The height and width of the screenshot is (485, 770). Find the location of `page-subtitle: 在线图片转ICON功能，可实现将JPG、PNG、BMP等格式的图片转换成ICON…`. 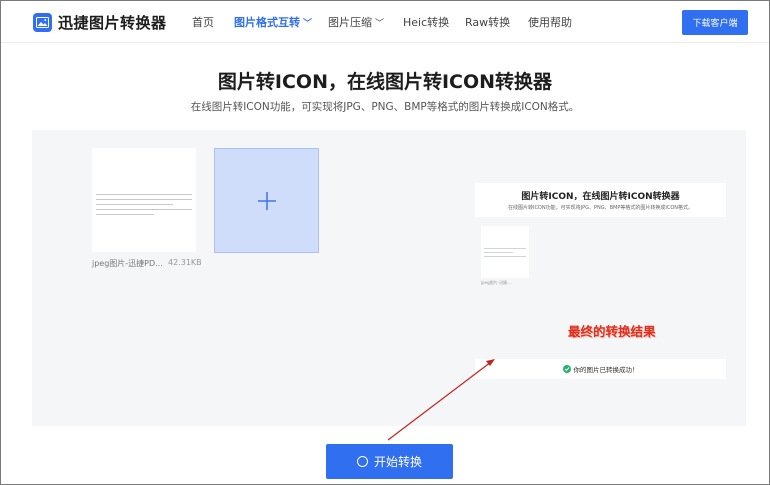

page-subtitle: 在线图片转ICON功能，可实现将JPG、PNG、BMP等格式的图片转换成ICON… is located at coordinates (385, 107).